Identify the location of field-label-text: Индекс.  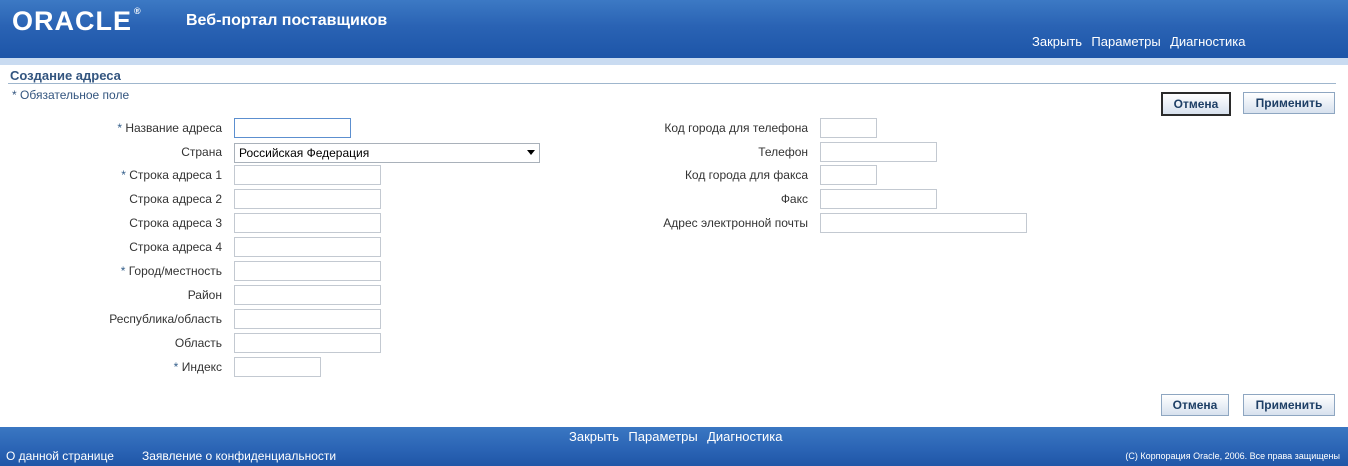
(201, 367).